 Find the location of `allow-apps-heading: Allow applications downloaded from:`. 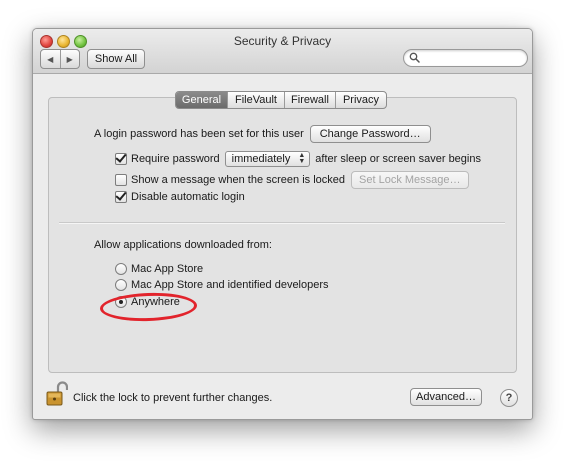

allow-apps-heading: Allow applications downloaded from: is located at coordinates (183, 245).